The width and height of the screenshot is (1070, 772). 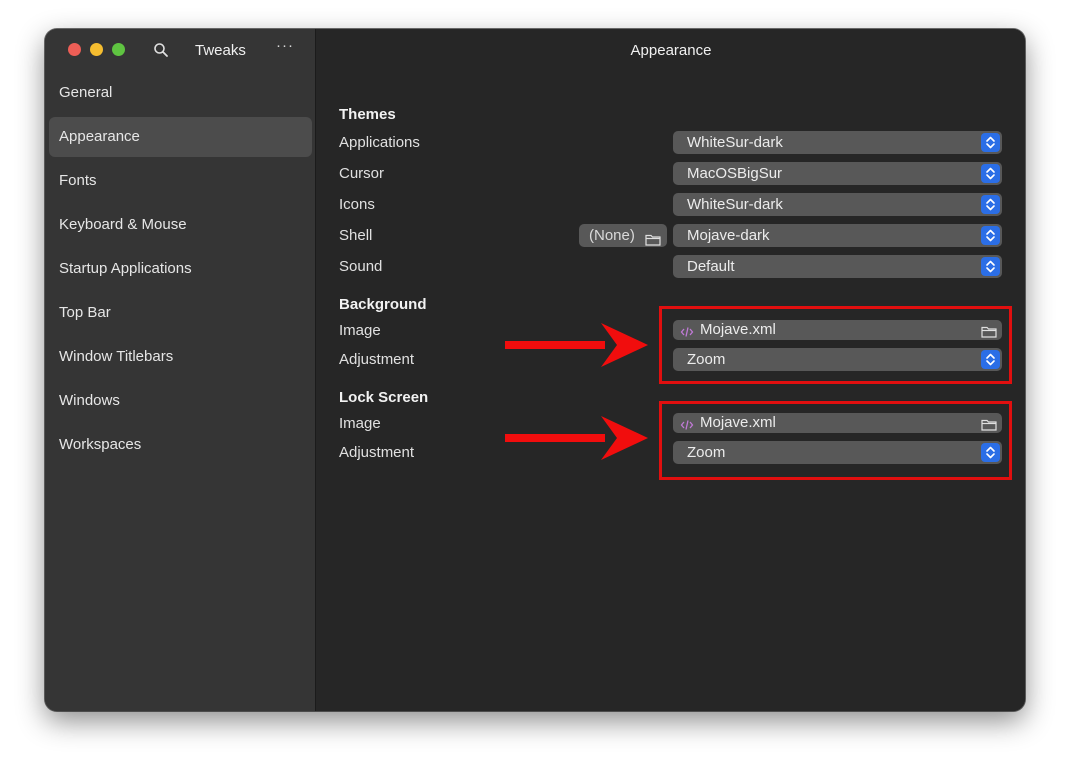 What do you see at coordinates (367, 114) in the screenshot?
I see `themes-heading: Themes` at bounding box center [367, 114].